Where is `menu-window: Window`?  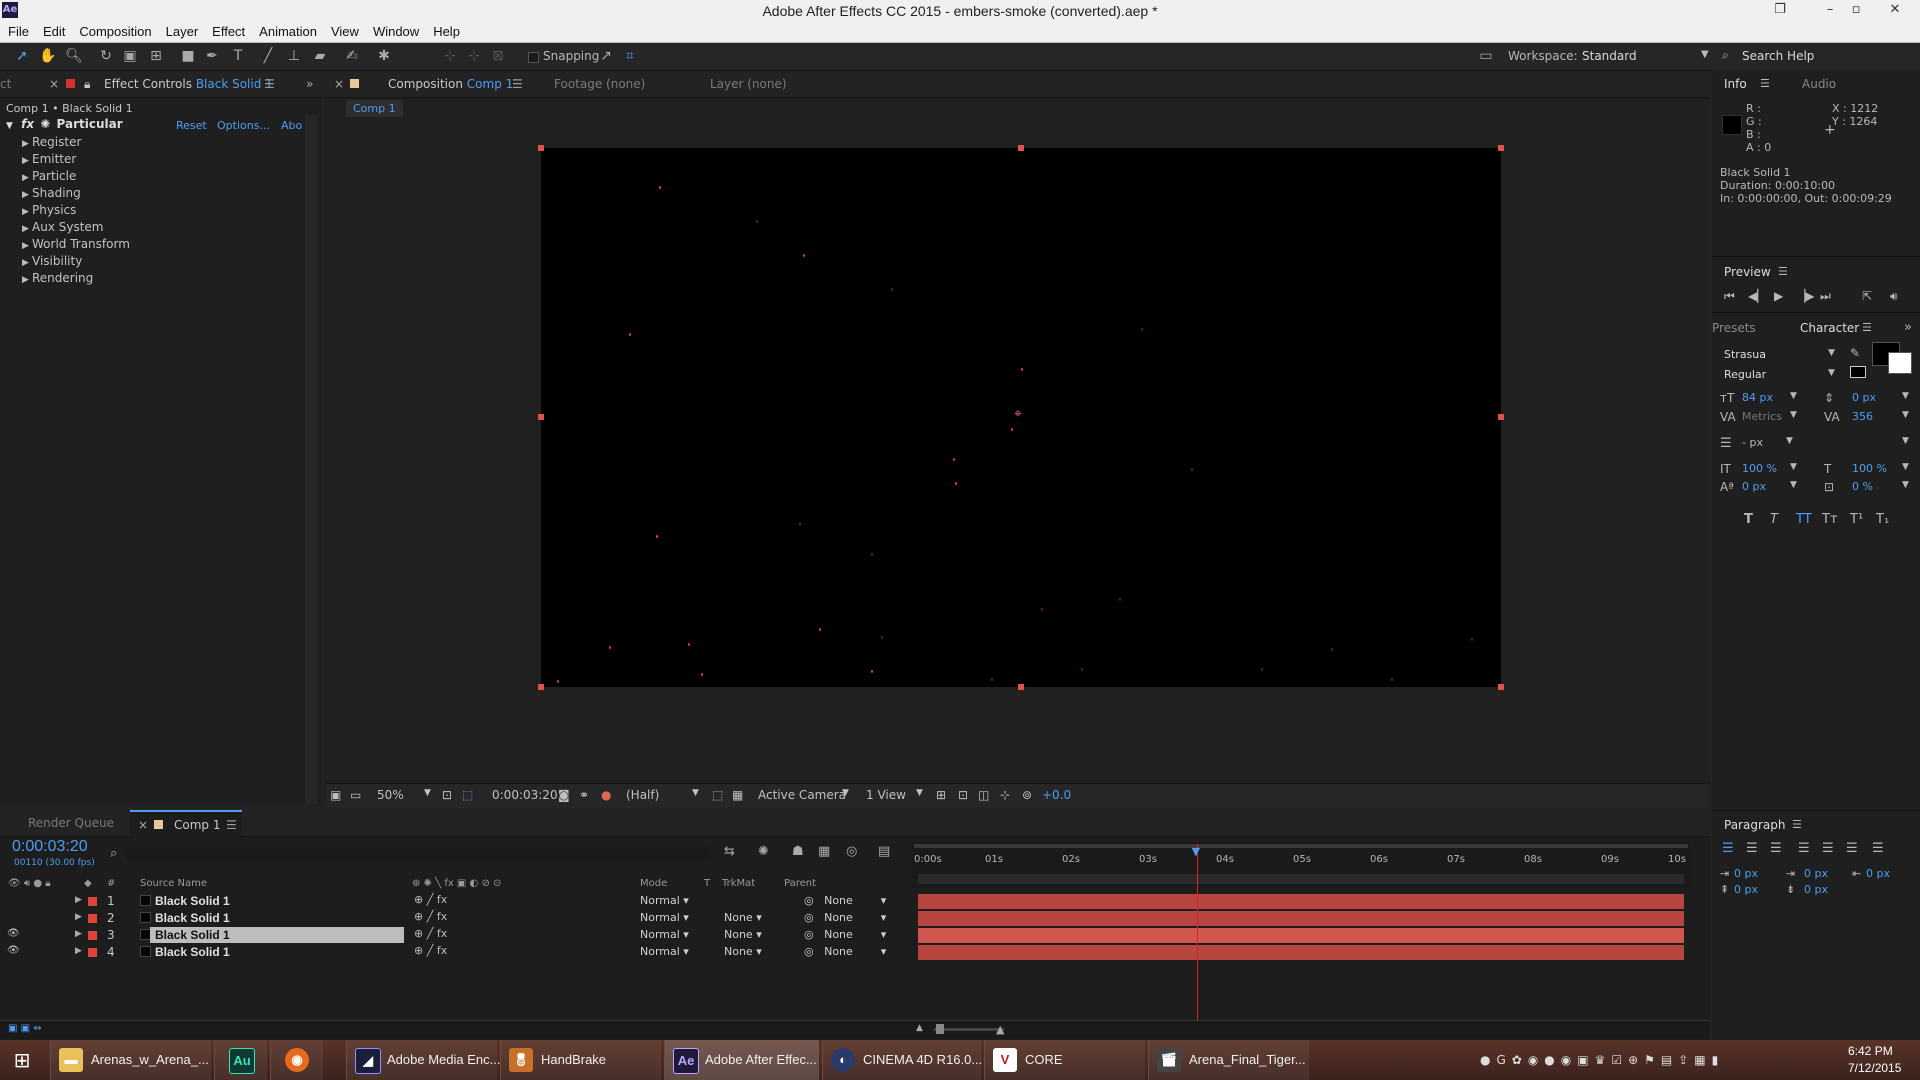
menu-window: Window is located at coordinates (395, 30).